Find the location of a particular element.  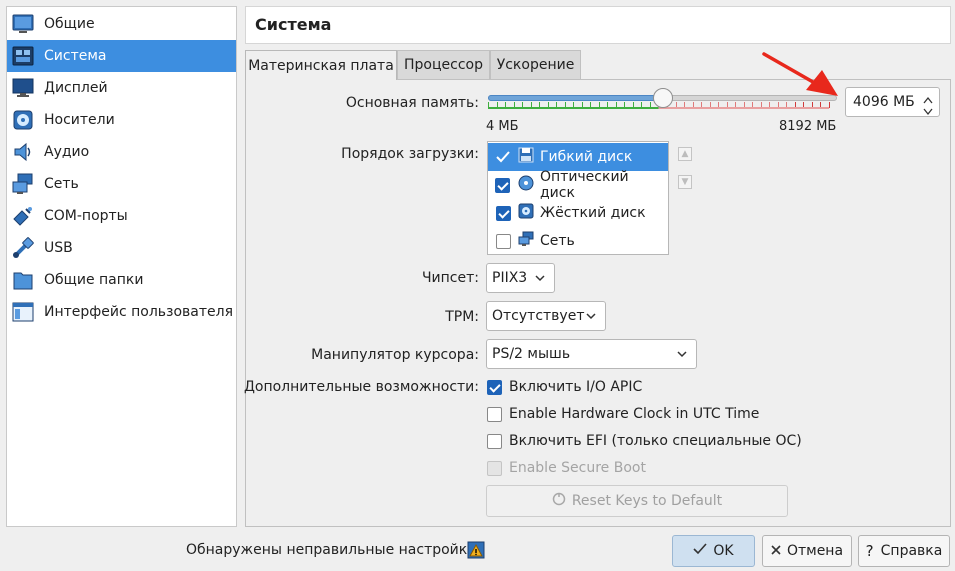

move-up-button: ▲ is located at coordinates (685, 154).